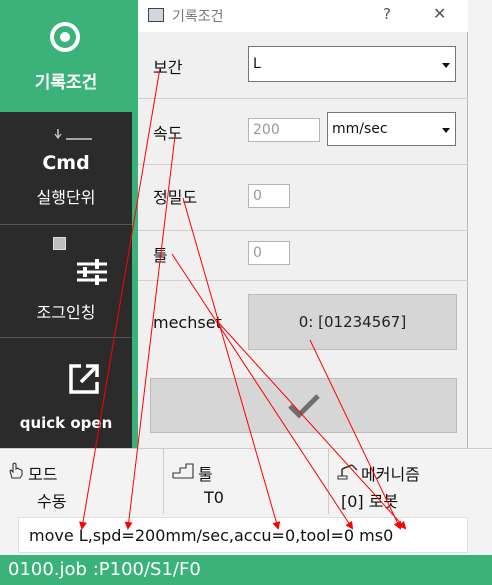 The image size is (492, 585). I want to click on help-button: ?, so click(387, 14).